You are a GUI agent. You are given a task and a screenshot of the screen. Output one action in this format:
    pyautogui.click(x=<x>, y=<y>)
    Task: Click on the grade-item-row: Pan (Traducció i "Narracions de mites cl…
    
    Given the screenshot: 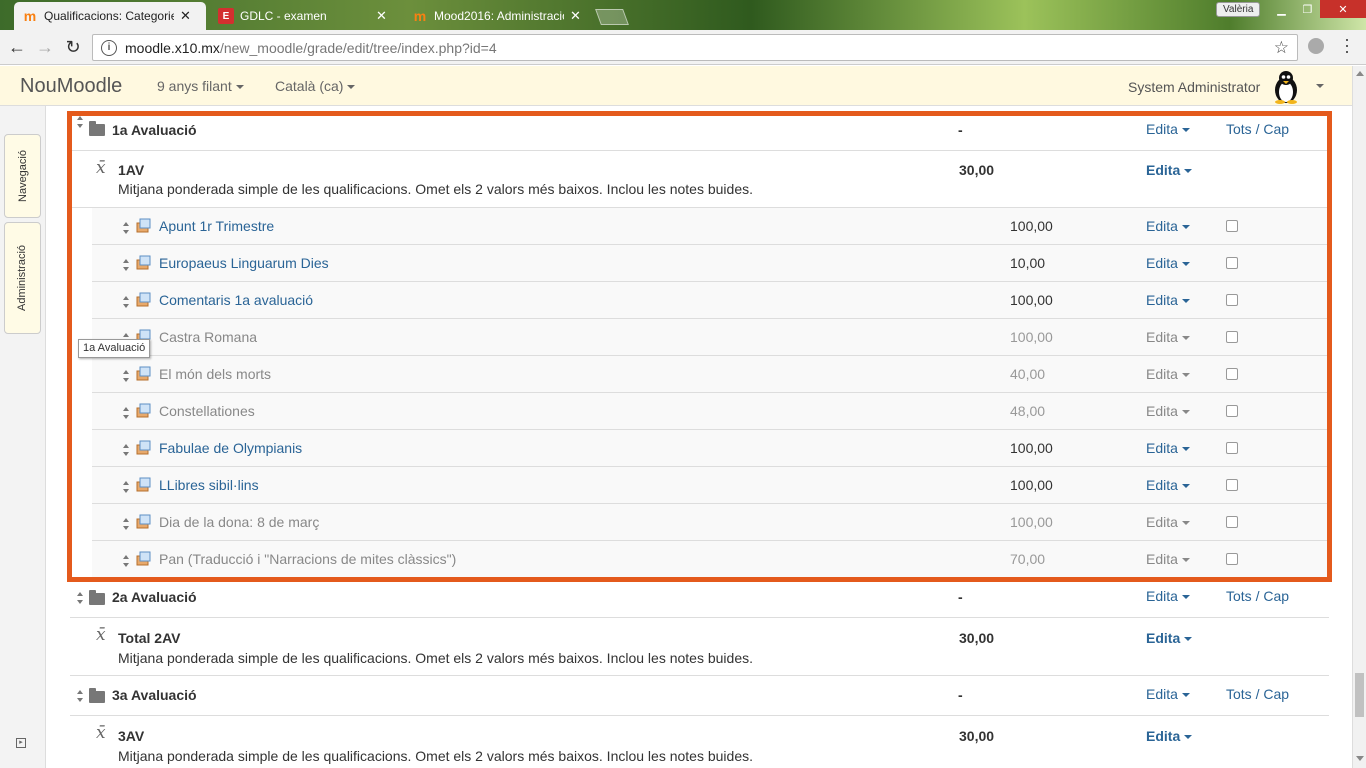 What is the action you would take?
    pyautogui.click(x=710, y=559)
    